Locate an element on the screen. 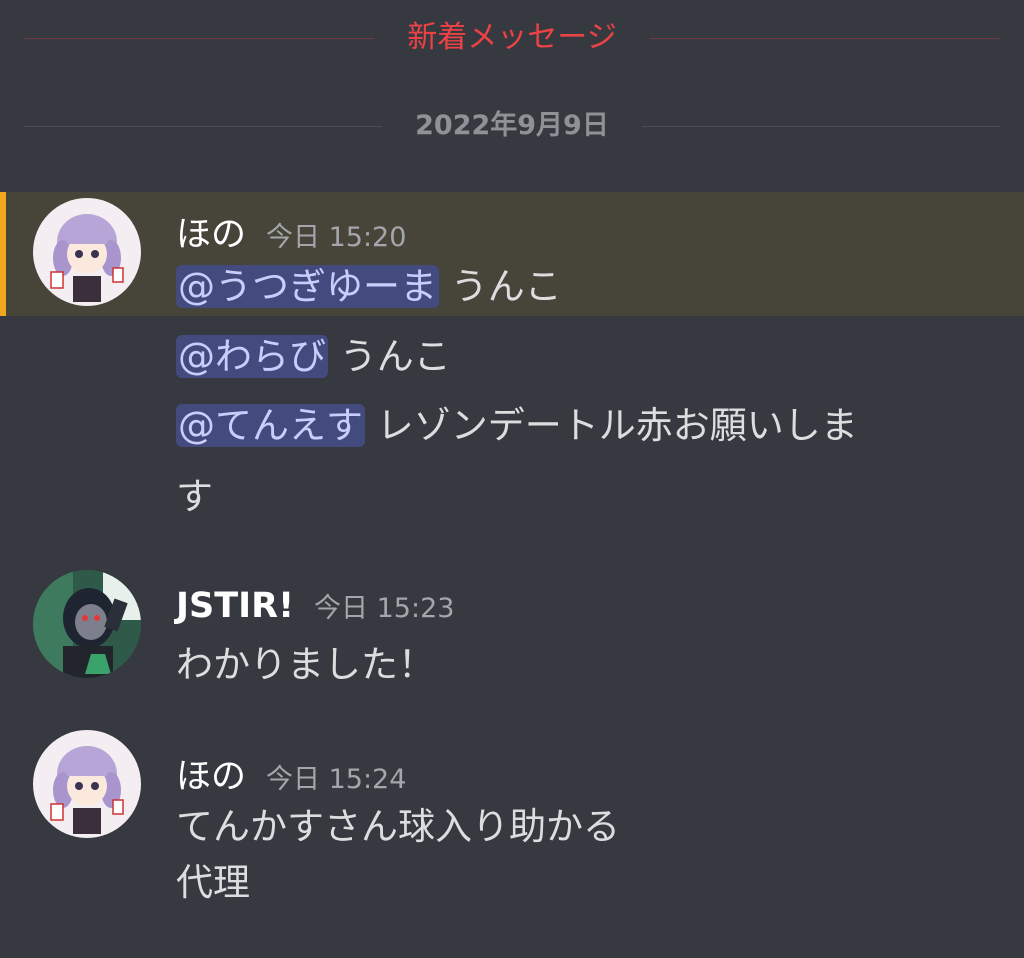 The width and height of the screenshot is (1024, 958). user-mention: @てんえす is located at coordinates (270, 425).